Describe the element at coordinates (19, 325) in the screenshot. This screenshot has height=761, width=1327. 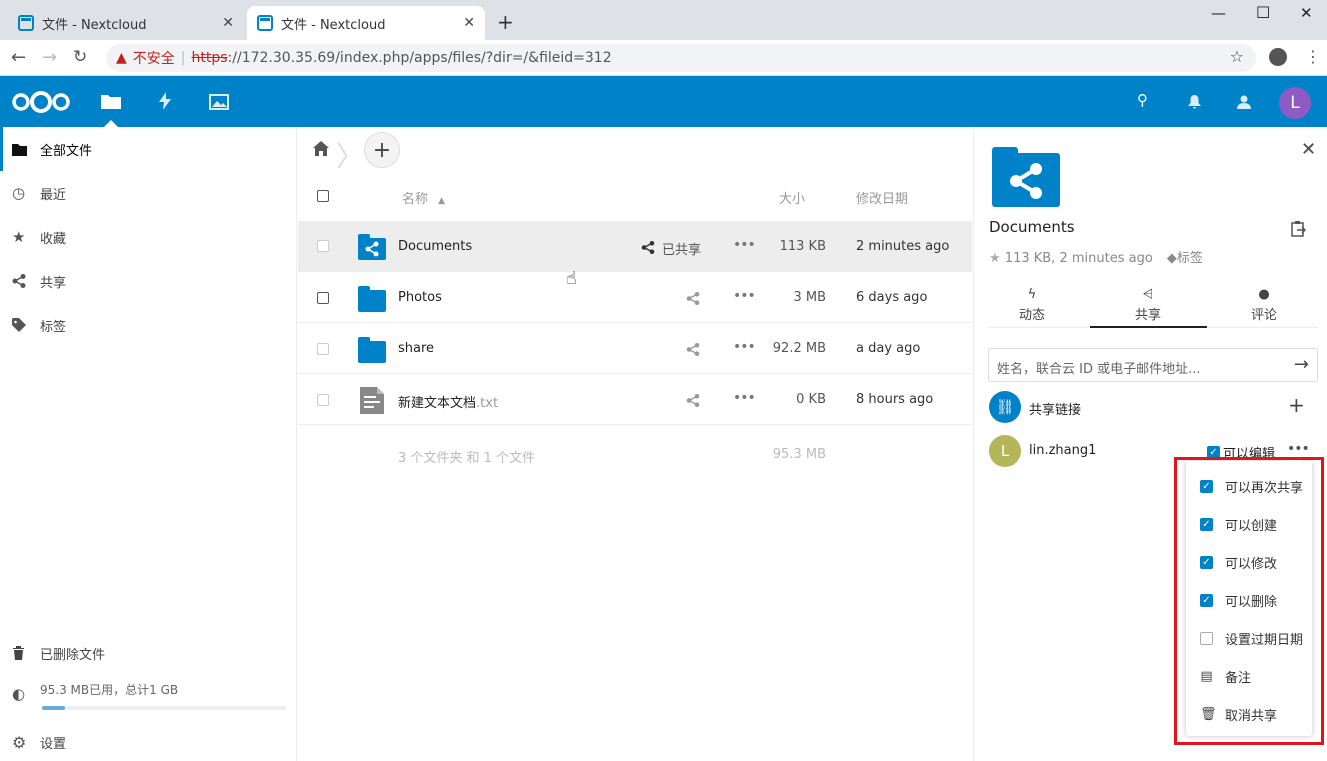
I see `tag-icon` at that location.